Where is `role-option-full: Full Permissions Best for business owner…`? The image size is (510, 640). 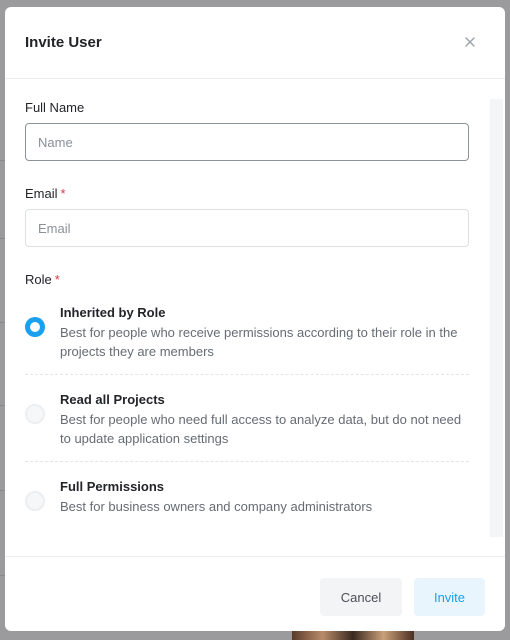 role-option-full: Full Permissions Best for business owner… is located at coordinates (247, 504).